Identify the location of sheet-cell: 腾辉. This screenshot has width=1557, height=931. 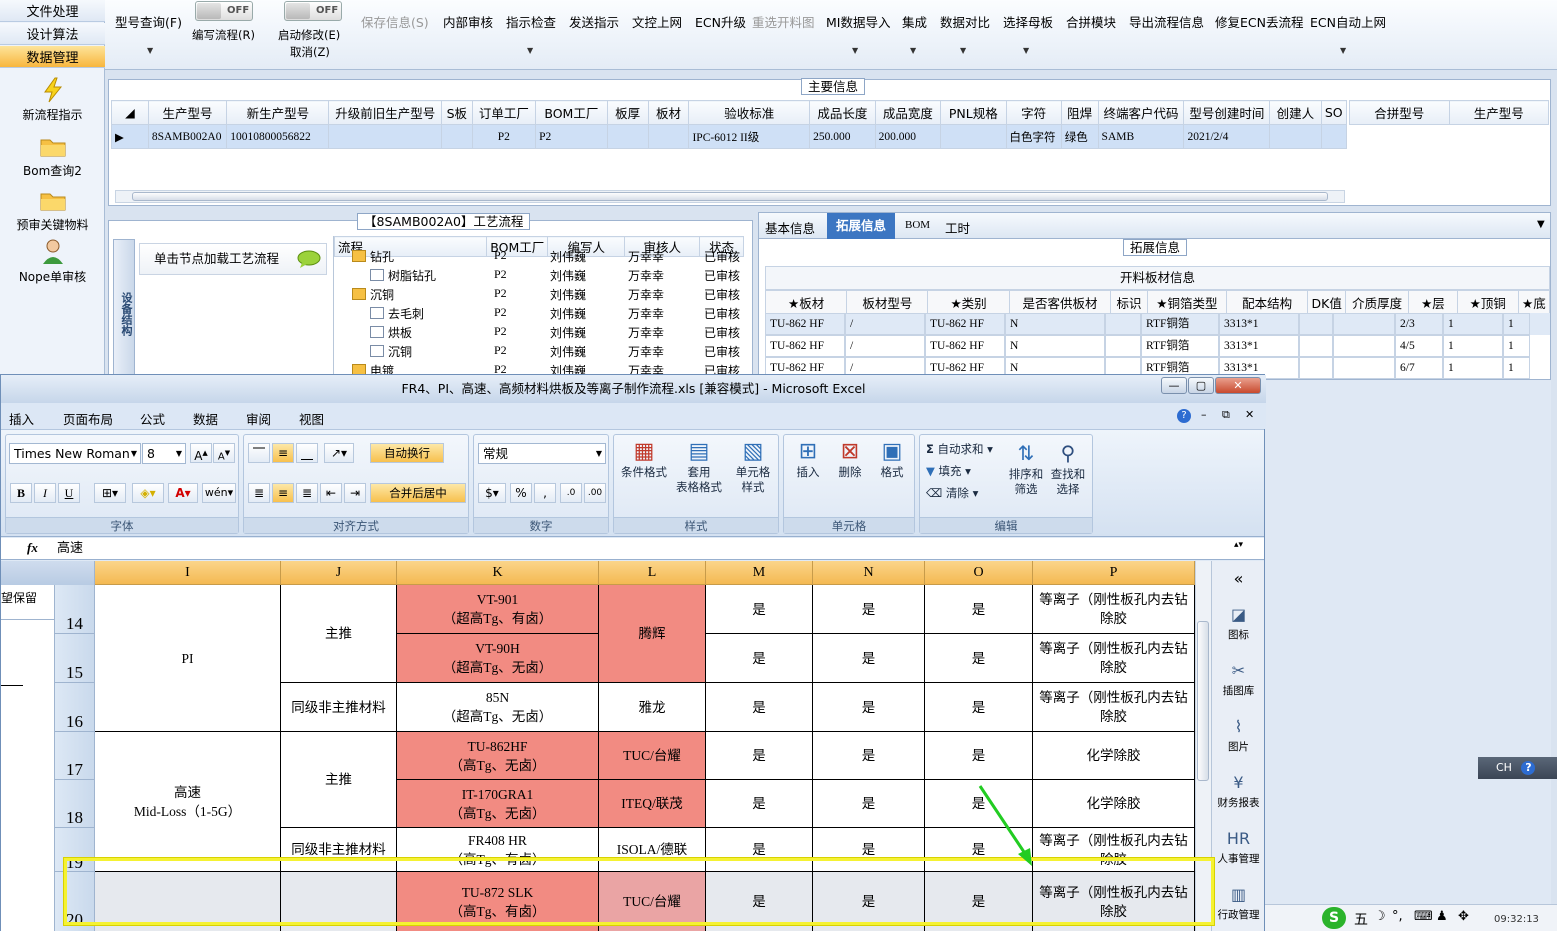
(652, 634).